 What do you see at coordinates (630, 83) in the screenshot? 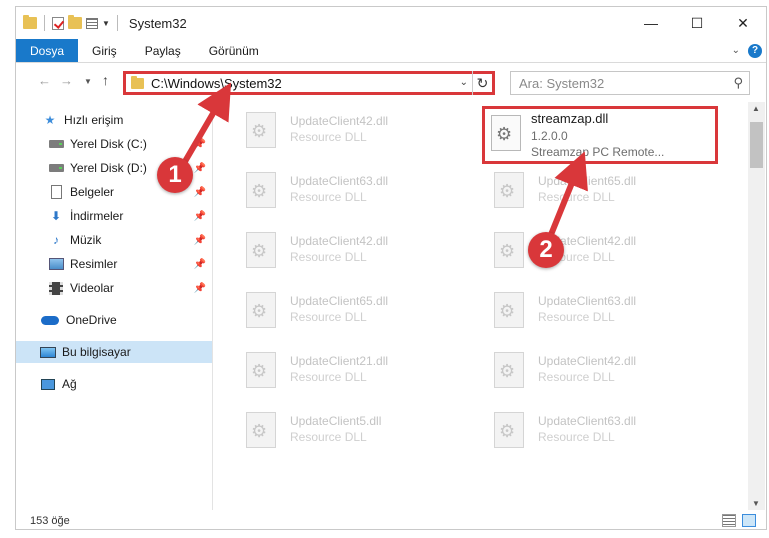
I see `search-input: Ara: System32 ⚲` at bounding box center [630, 83].